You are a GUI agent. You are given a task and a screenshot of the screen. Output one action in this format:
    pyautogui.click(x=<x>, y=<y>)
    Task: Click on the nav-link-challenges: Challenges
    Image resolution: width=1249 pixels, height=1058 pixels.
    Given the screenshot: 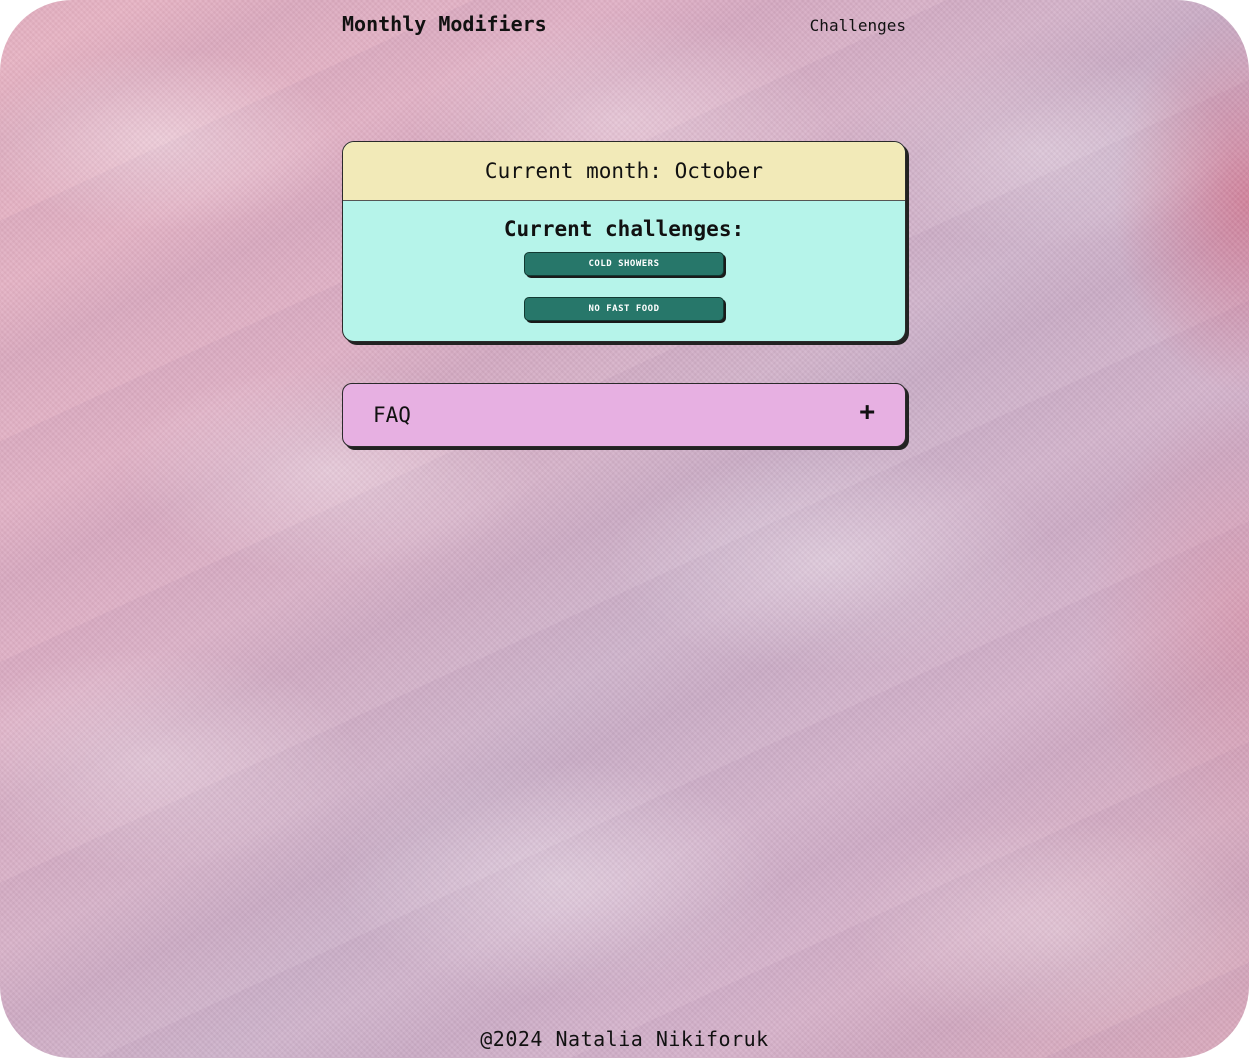 What is the action you would take?
    pyautogui.click(x=858, y=25)
    